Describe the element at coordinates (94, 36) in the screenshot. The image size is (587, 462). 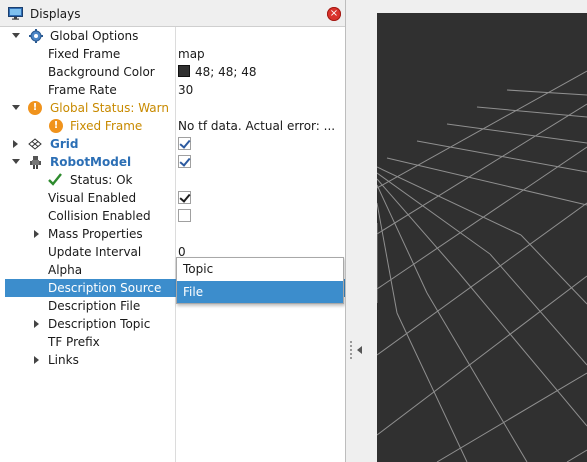
I see `global-options-label: Global Options` at that location.